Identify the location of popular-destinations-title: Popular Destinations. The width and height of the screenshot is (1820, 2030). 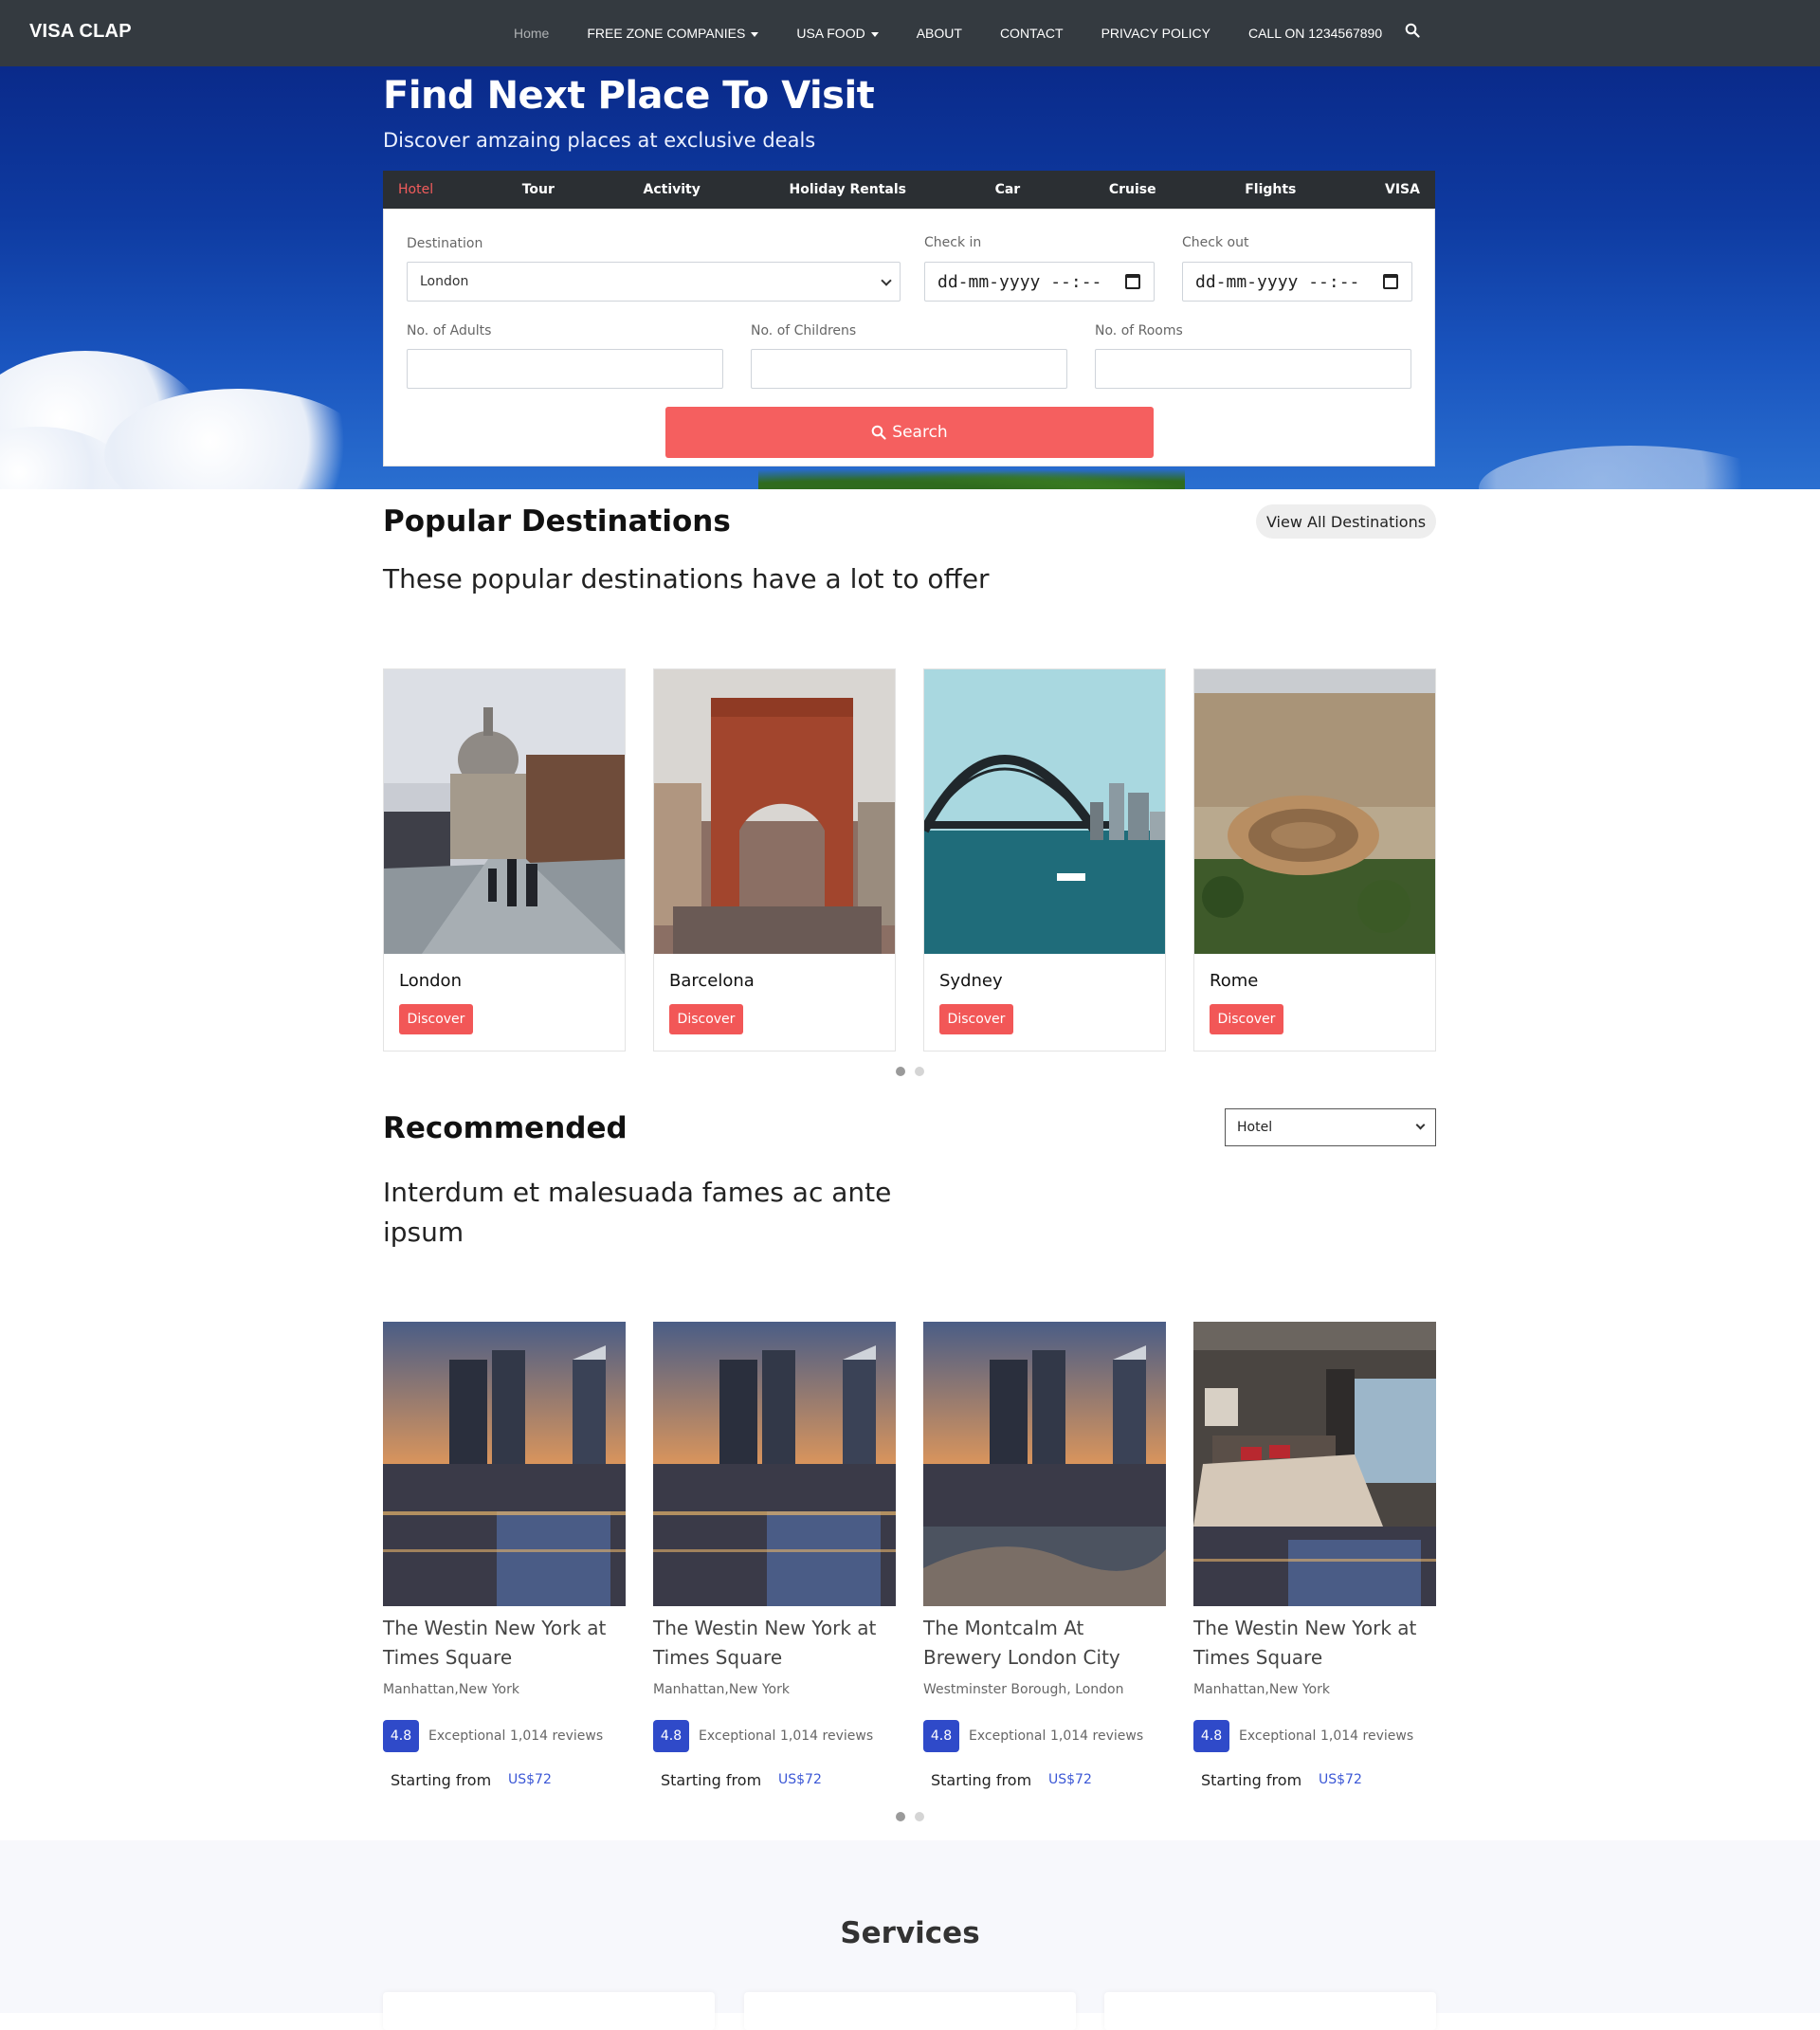
(557, 521).